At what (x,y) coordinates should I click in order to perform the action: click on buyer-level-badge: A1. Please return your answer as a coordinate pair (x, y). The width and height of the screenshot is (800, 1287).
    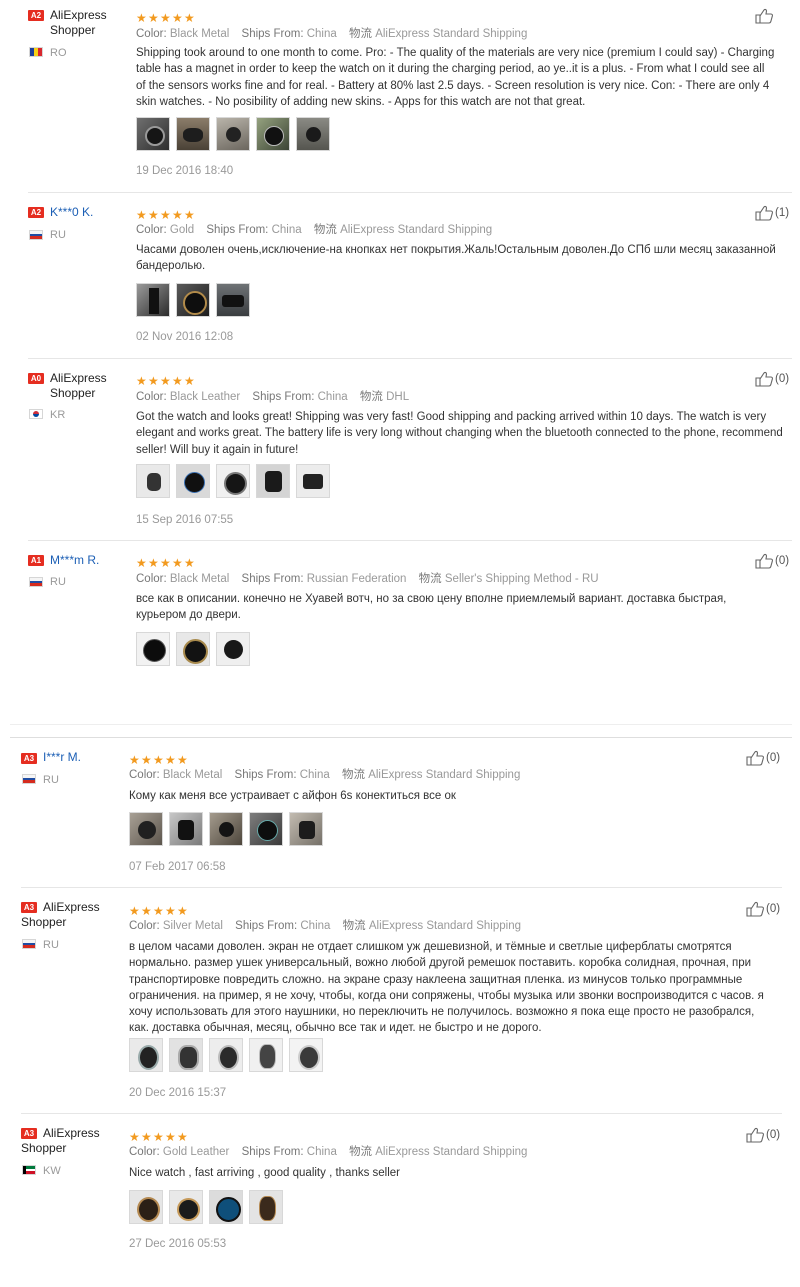
    Looking at the image, I should click on (36, 560).